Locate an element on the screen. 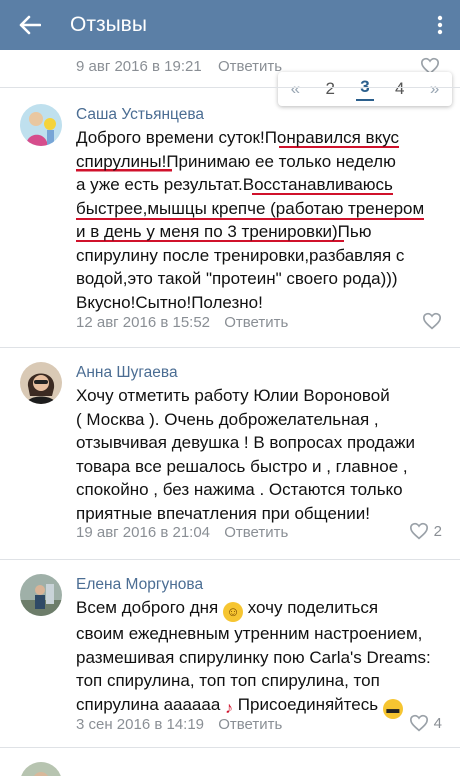 The image size is (460, 776). comment-author: Елена Моргунова is located at coordinates (139, 585).